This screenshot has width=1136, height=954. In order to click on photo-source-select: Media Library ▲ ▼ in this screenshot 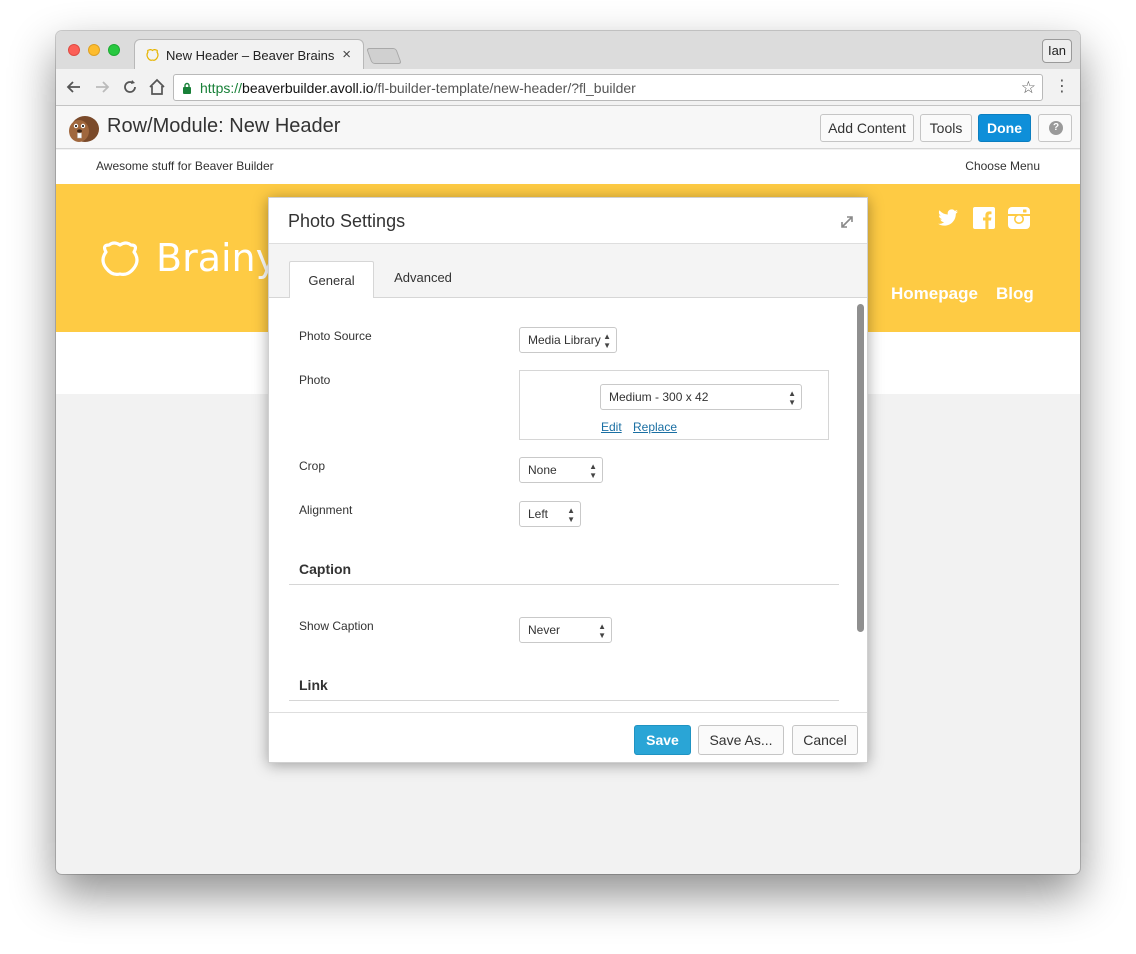, I will do `click(568, 340)`.